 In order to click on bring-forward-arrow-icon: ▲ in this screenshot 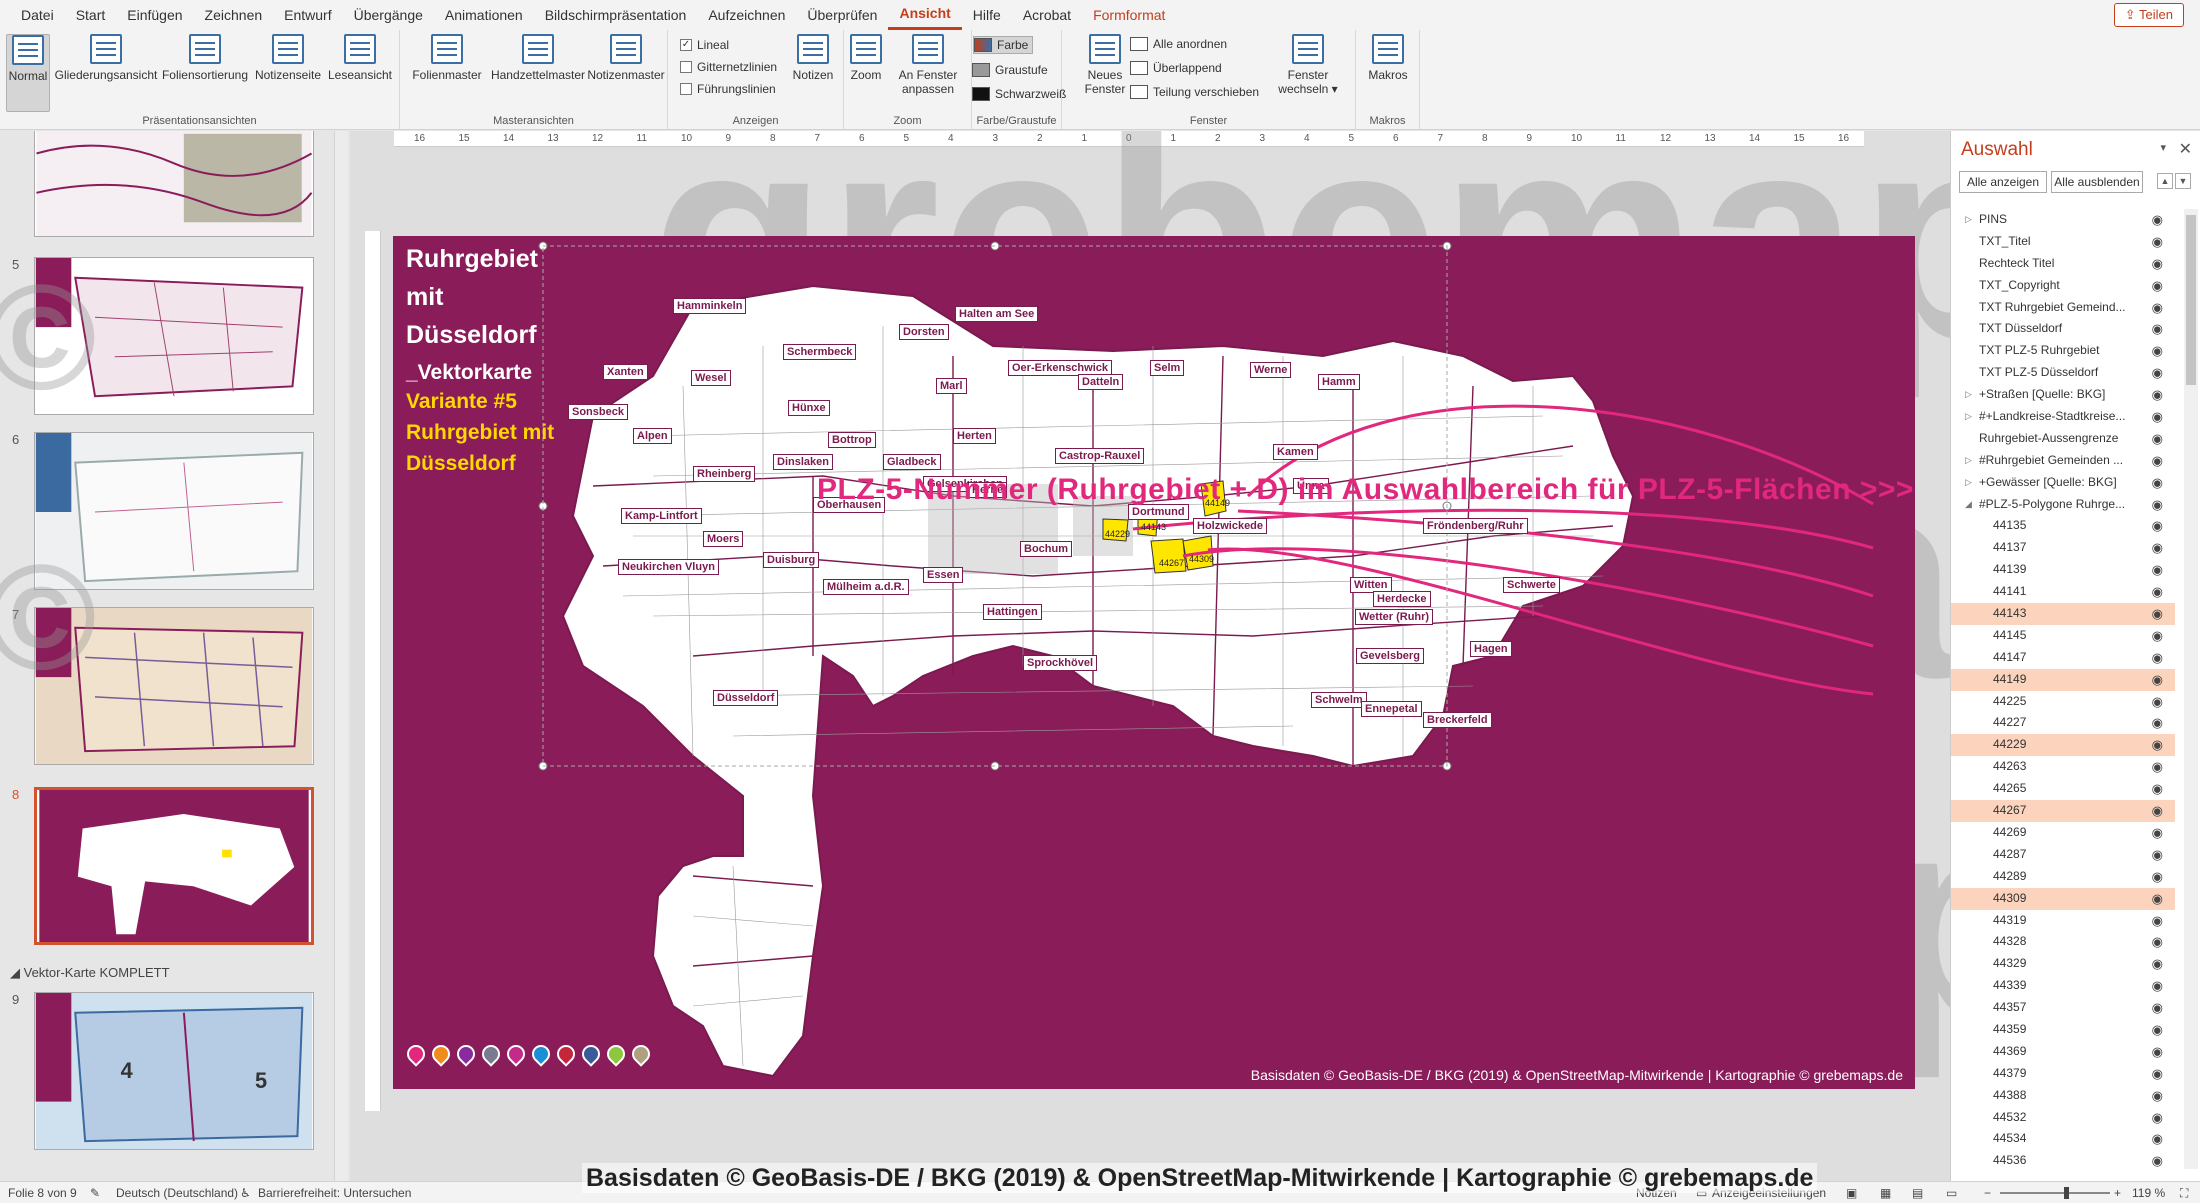, I will do `click(2165, 181)`.